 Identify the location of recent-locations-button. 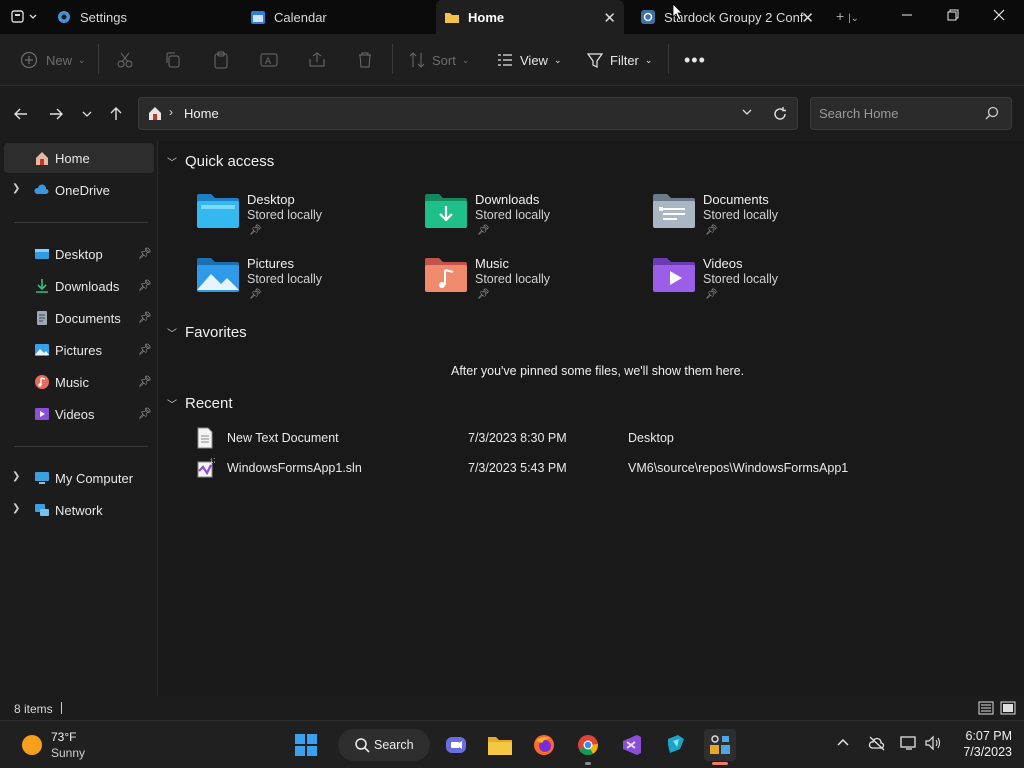
(87, 114).